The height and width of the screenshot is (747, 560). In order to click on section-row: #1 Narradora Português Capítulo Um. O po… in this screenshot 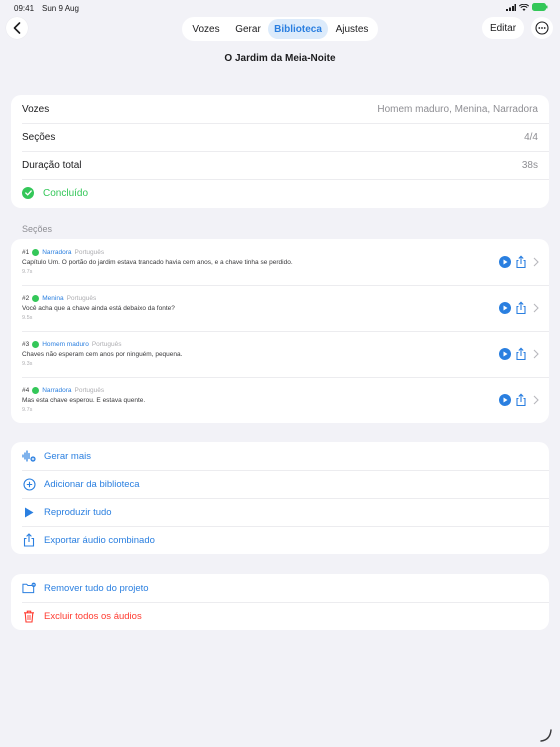, I will do `click(280, 262)`.